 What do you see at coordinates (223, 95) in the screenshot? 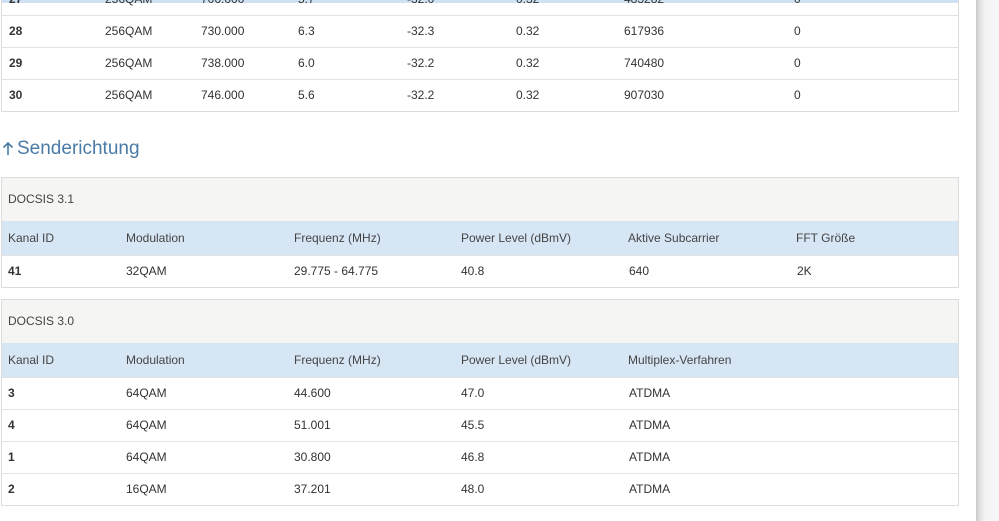
I see `frequency: 746.000` at bounding box center [223, 95].